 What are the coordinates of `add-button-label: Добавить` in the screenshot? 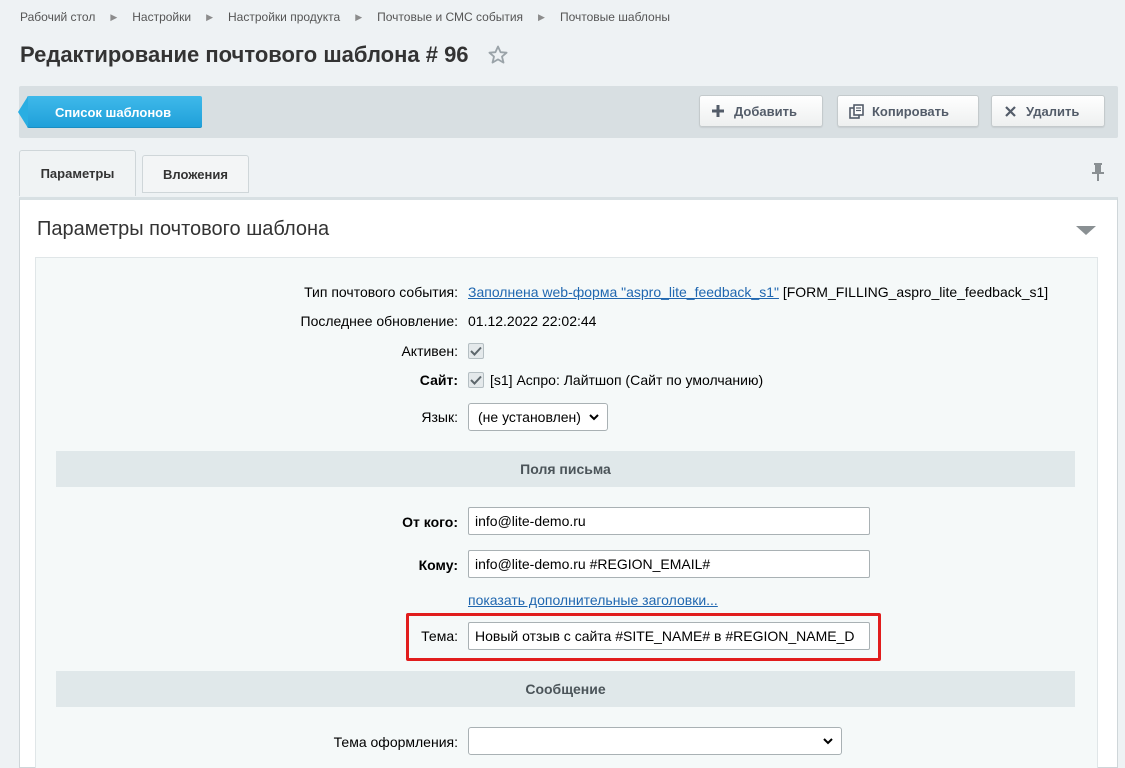 It's located at (765, 111).